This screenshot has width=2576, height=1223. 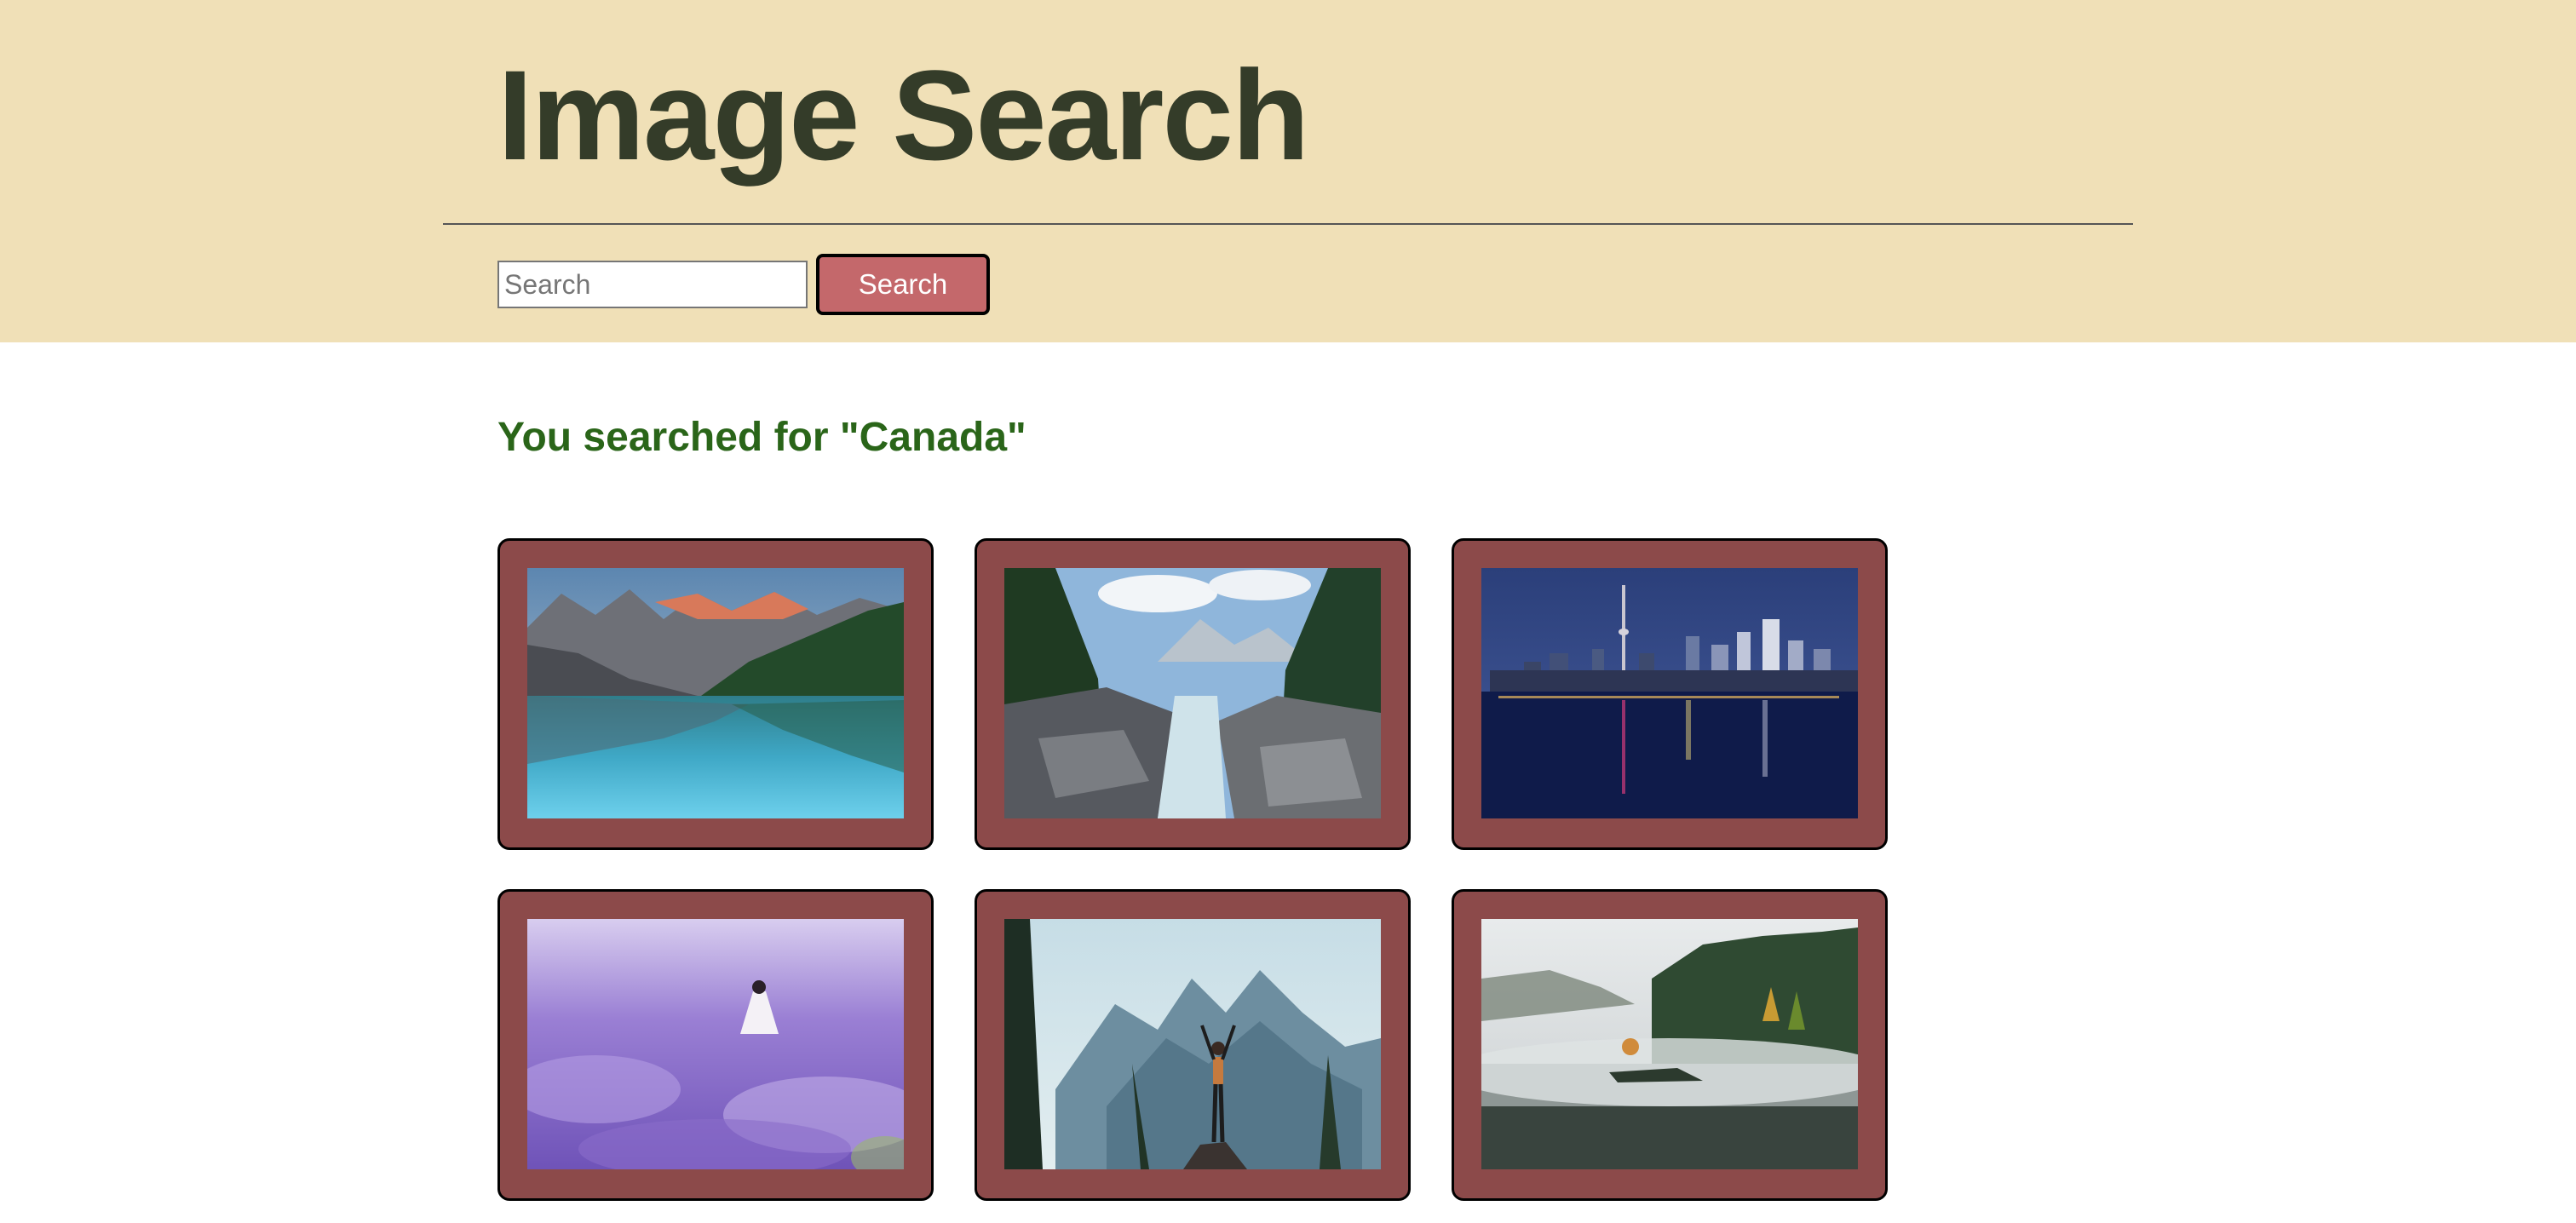 I want to click on image-city-skyline, so click(x=1670, y=693).